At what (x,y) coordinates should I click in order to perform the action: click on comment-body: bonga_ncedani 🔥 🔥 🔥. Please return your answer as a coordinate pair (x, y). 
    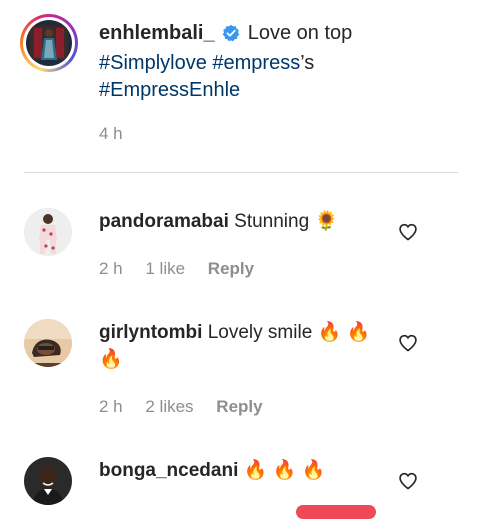
    Looking at the image, I should click on (244, 470).